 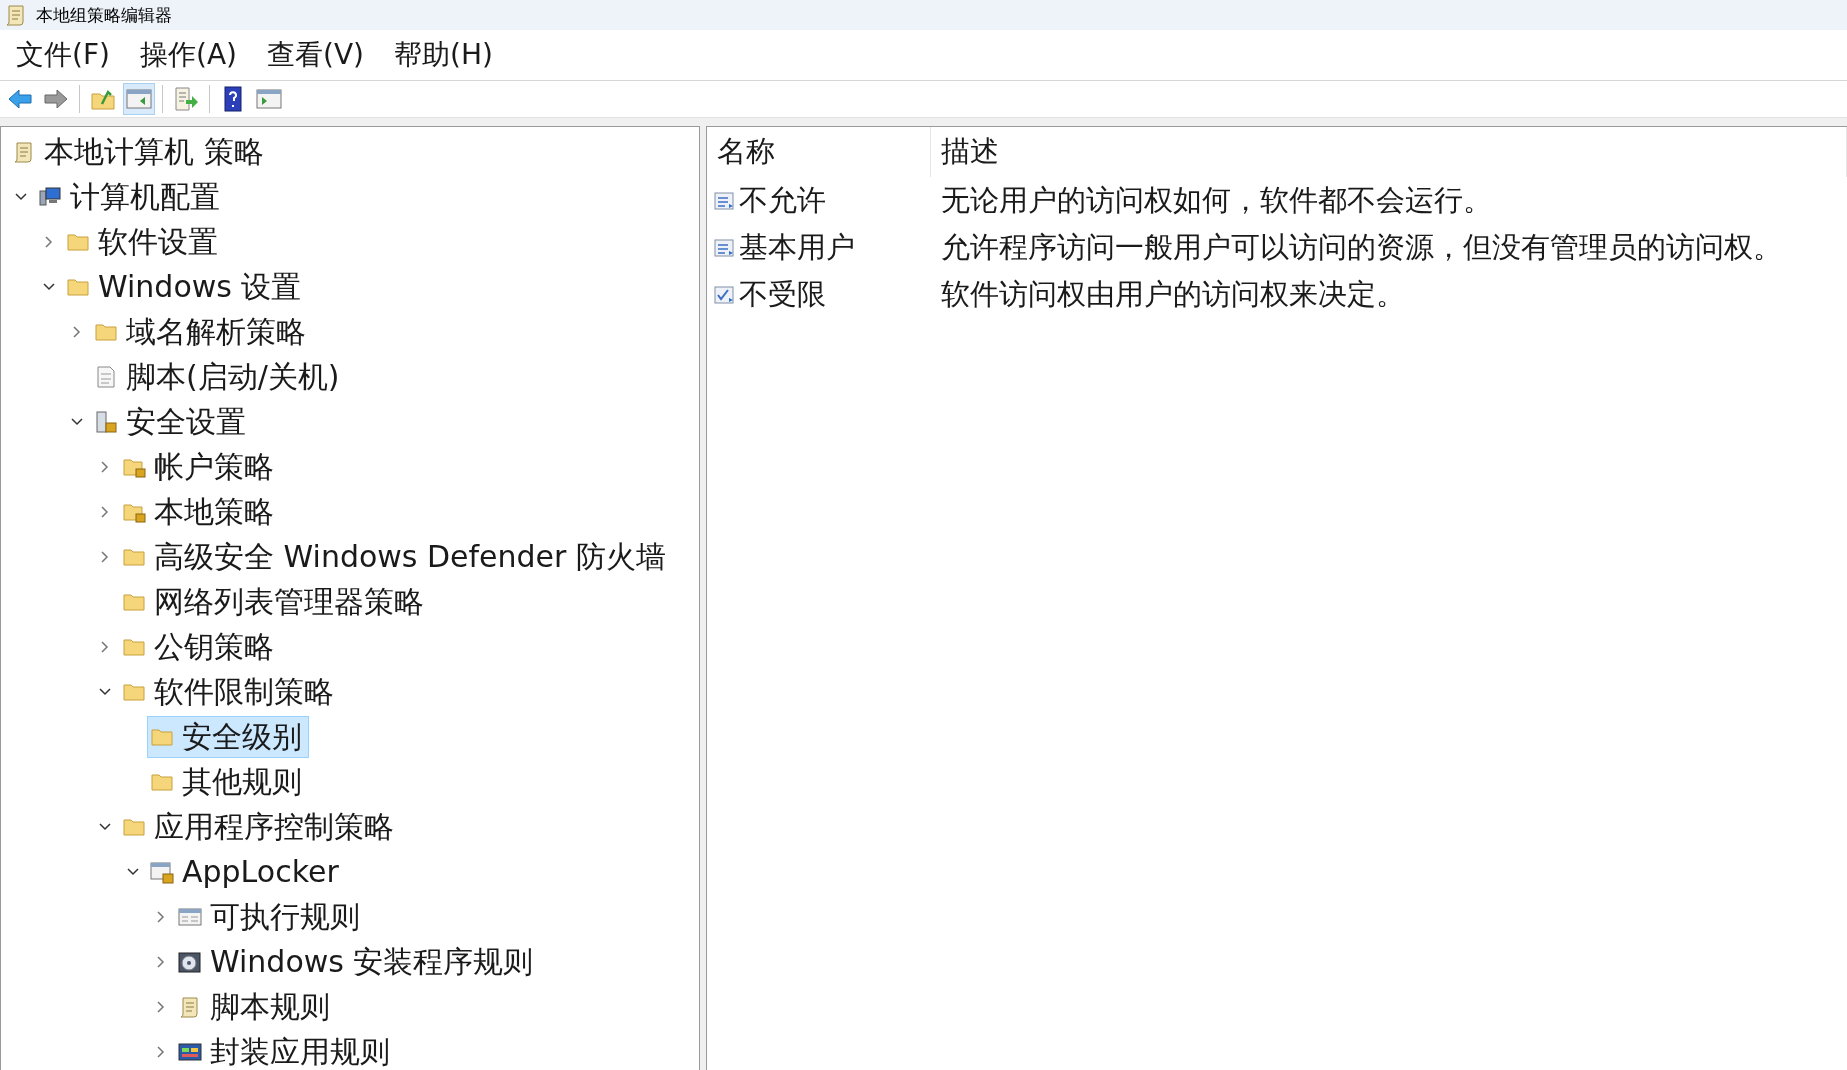 I want to click on tree-item: 网络列表管理器策略, so click(x=275, y=601).